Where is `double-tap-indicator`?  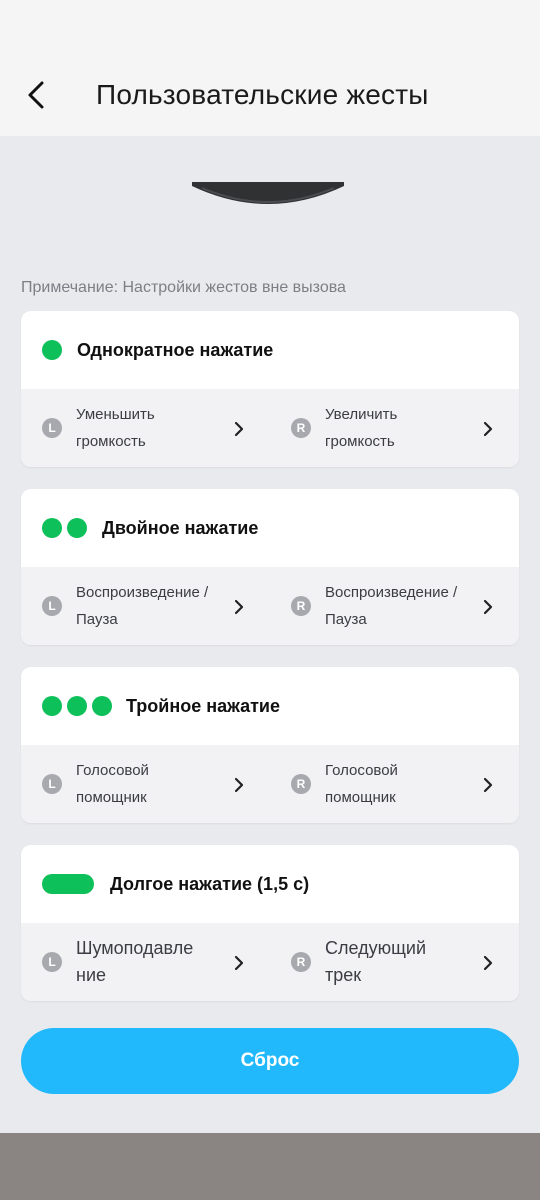 double-tap-indicator is located at coordinates (64, 528).